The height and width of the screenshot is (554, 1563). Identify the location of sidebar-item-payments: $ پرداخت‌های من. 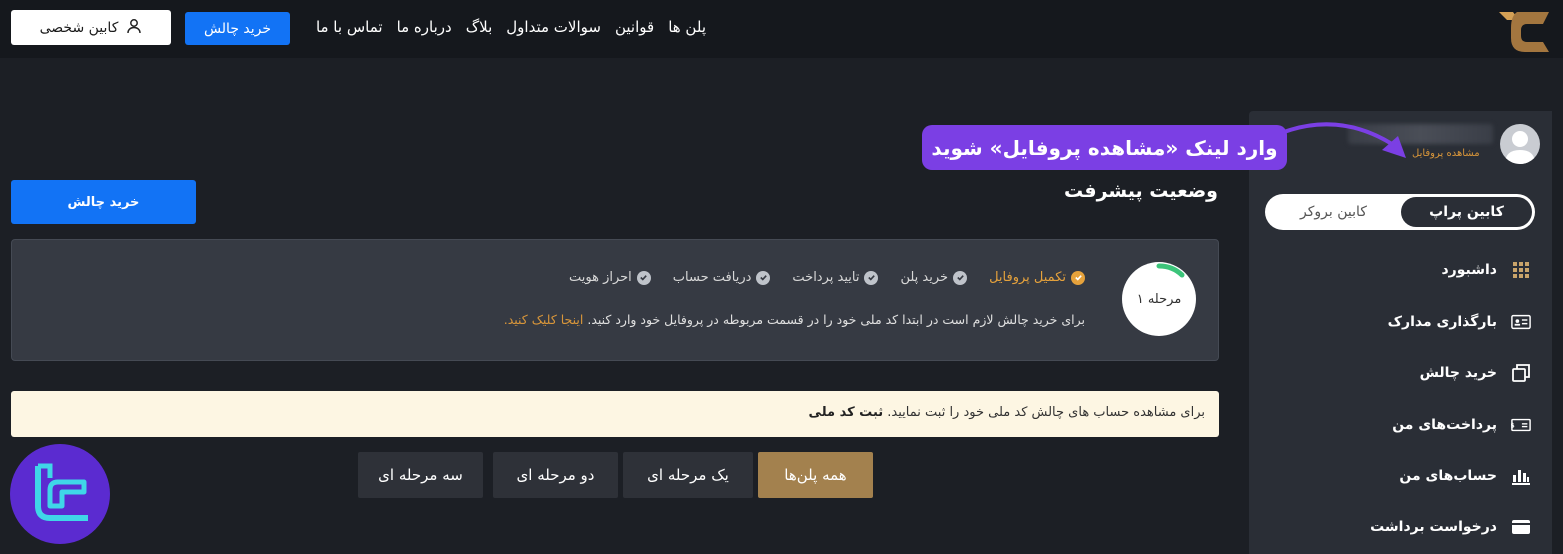
(1461, 425).